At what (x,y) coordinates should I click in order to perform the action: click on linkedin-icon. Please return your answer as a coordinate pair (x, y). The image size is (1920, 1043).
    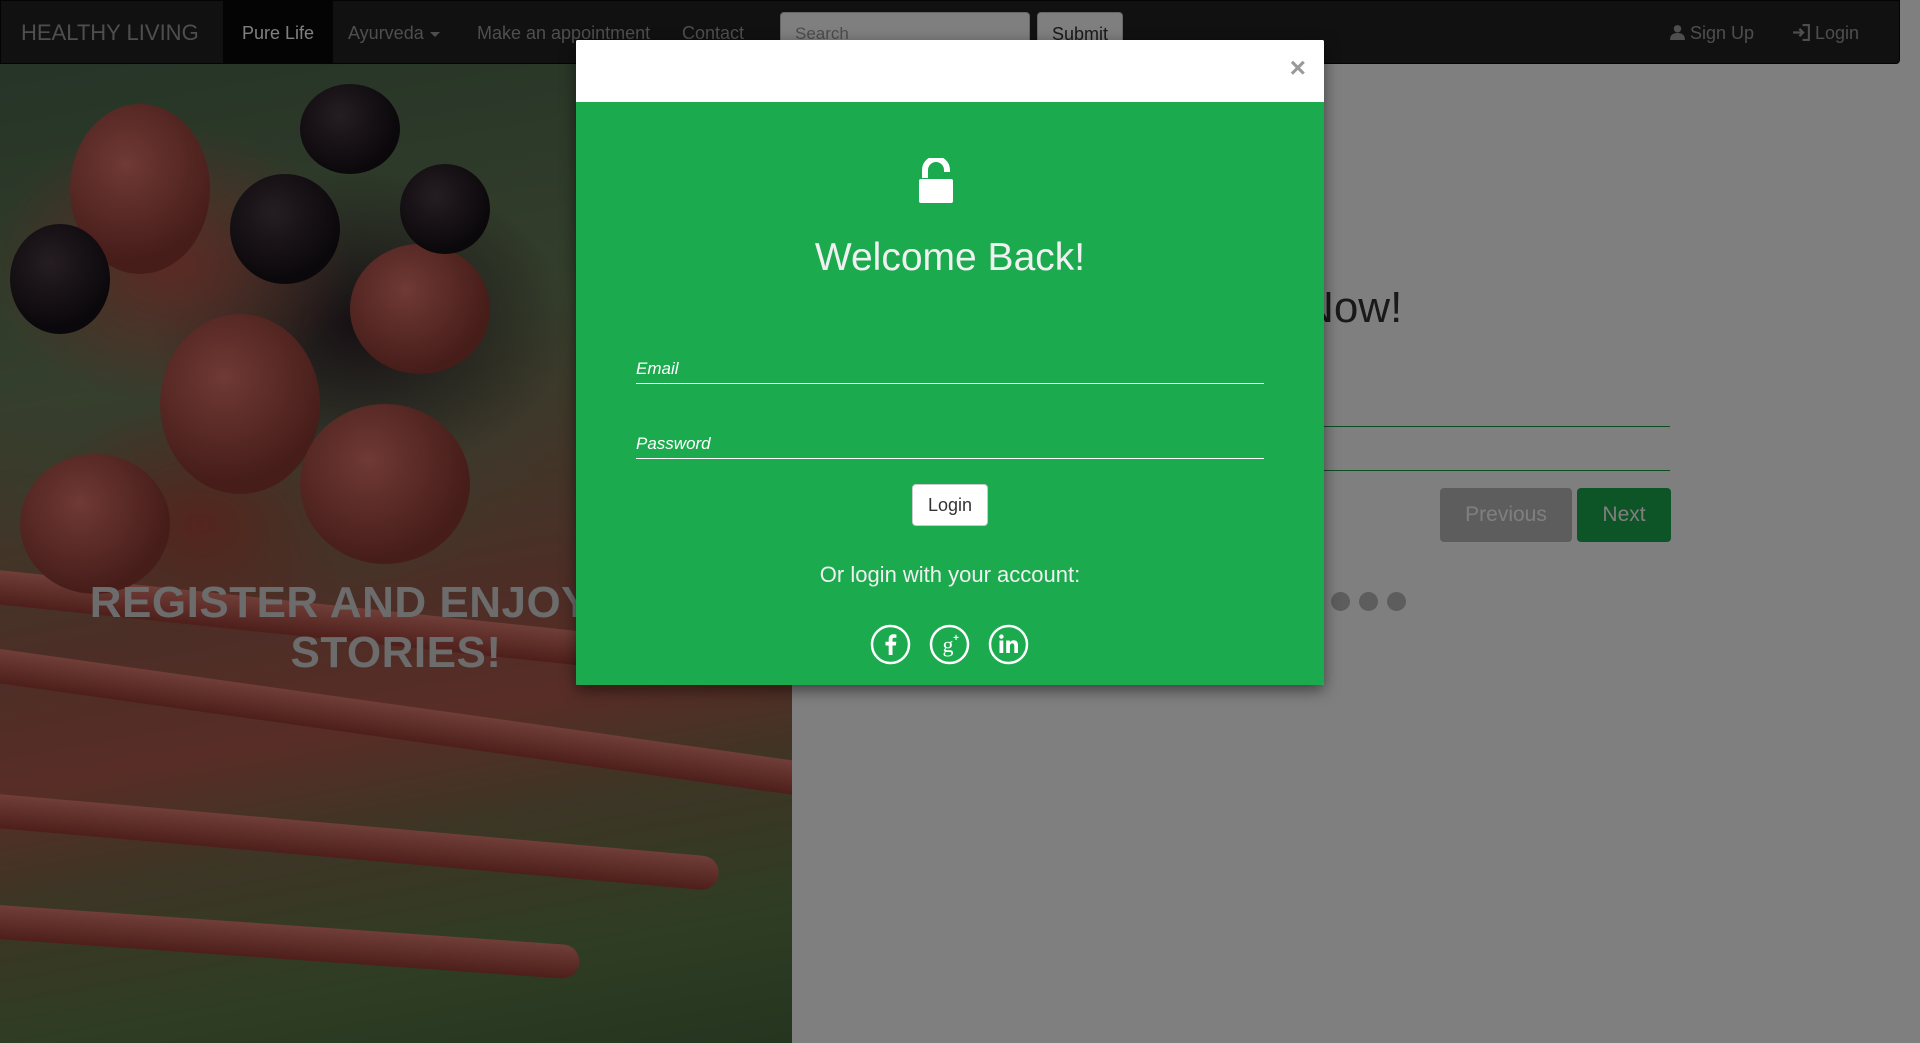
    Looking at the image, I should click on (1008, 644).